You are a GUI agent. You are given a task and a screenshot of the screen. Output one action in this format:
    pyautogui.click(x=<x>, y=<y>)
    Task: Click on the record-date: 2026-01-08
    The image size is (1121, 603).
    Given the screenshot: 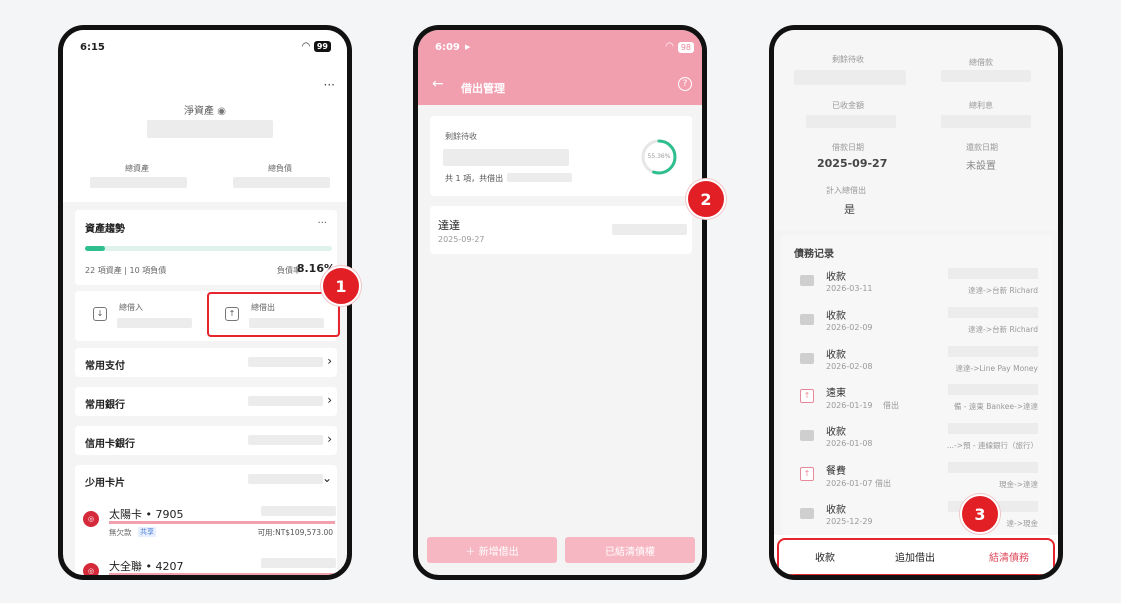 What is the action you would take?
    pyautogui.click(x=849, y=444)
    